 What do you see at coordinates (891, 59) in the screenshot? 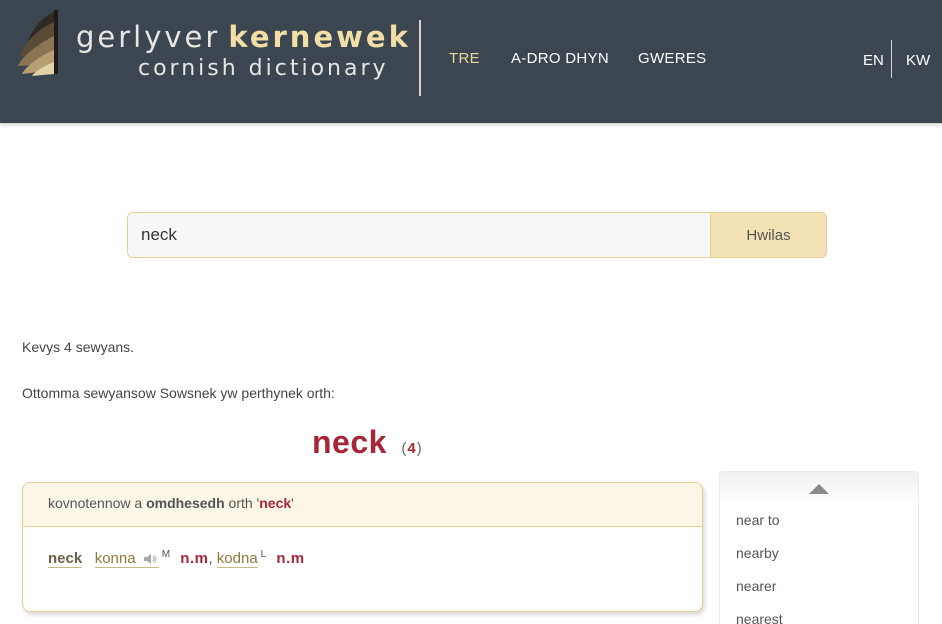
I see `lang-divider` at bounding box center [891, 59].